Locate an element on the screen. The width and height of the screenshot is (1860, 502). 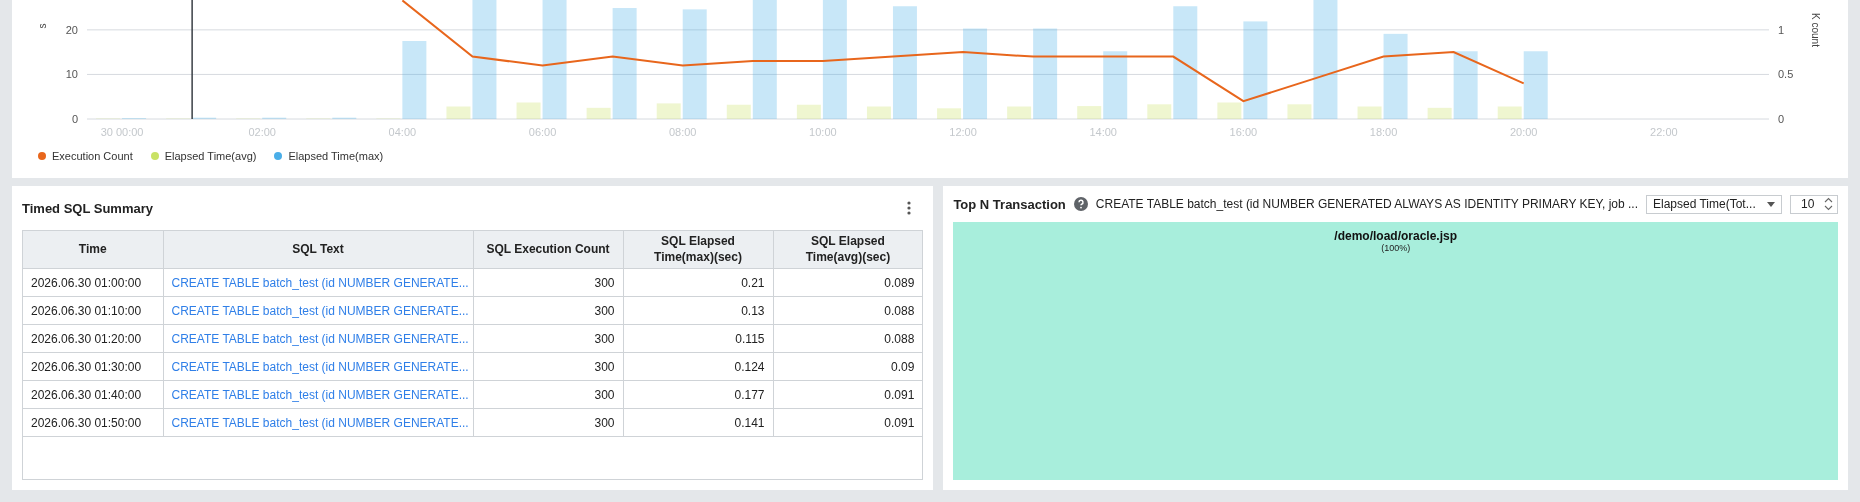
tile-label: /demo/load/oracle.jsp is located at coordinates (1396, 236).